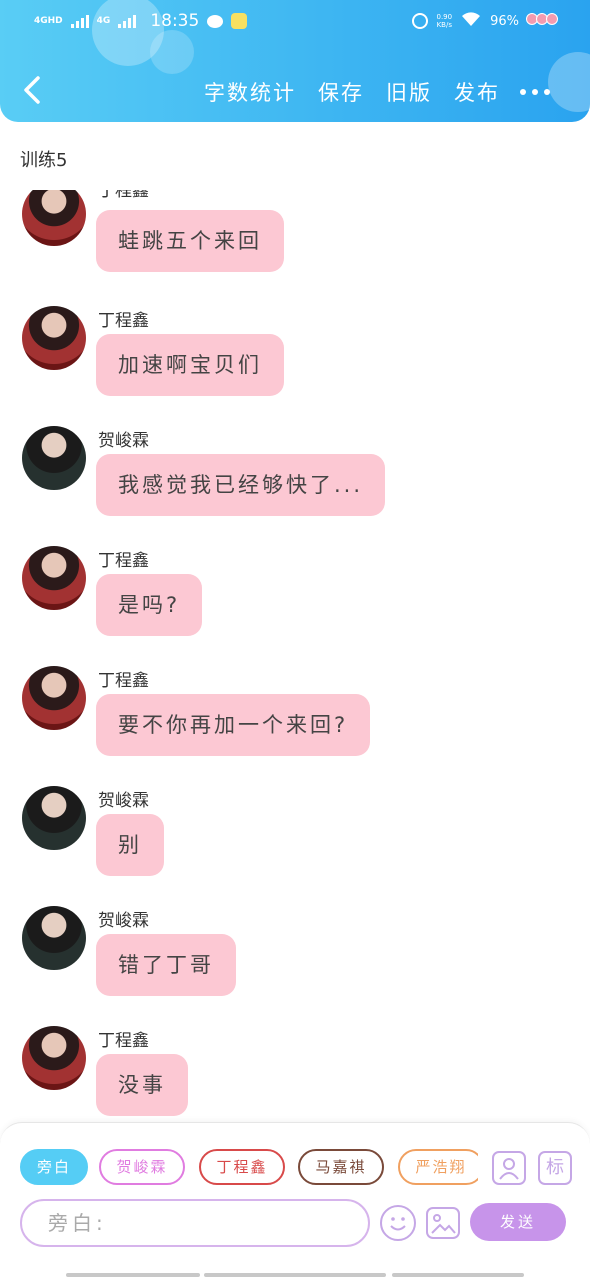  Describe the element at coordinates (535, 92) in the screenshot. I see `more-icon` at that location.